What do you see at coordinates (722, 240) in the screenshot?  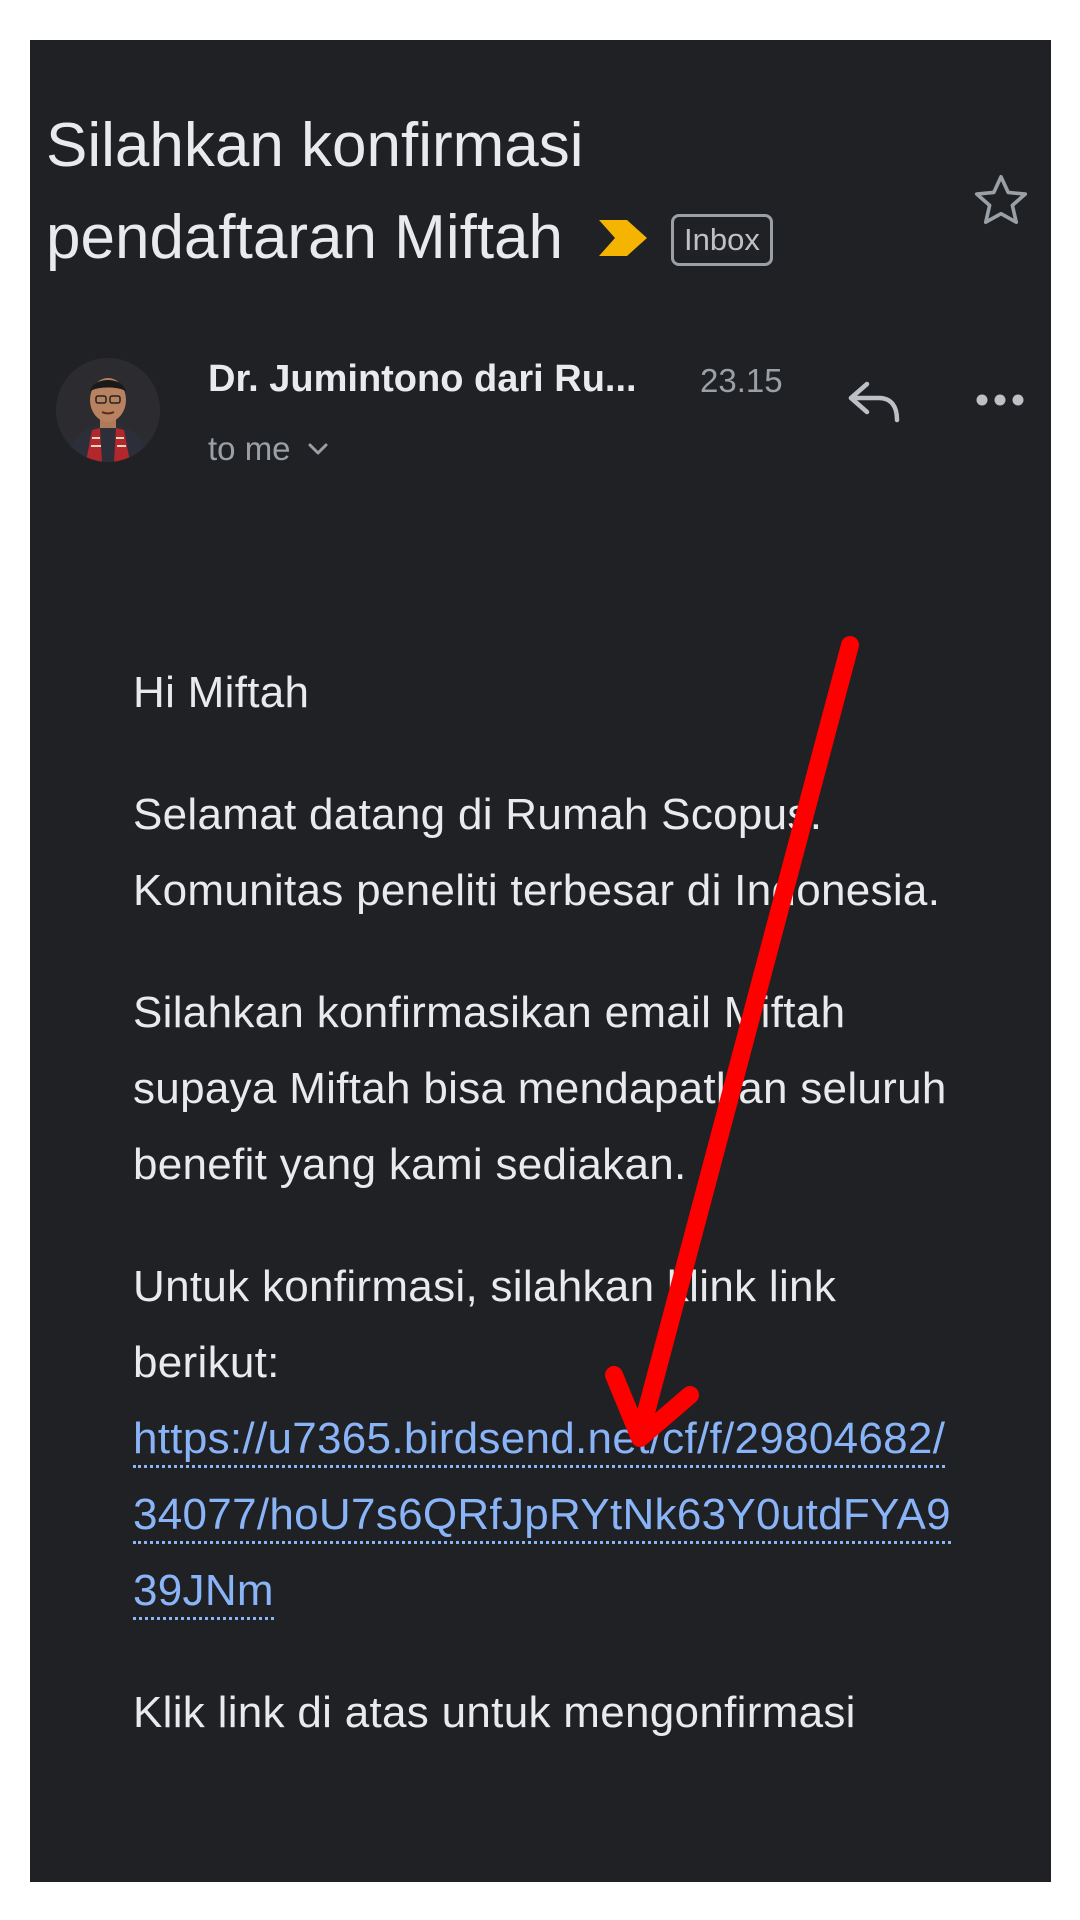 I see `inbox-label-chip: Inbox` at bounding box center [722, 240].